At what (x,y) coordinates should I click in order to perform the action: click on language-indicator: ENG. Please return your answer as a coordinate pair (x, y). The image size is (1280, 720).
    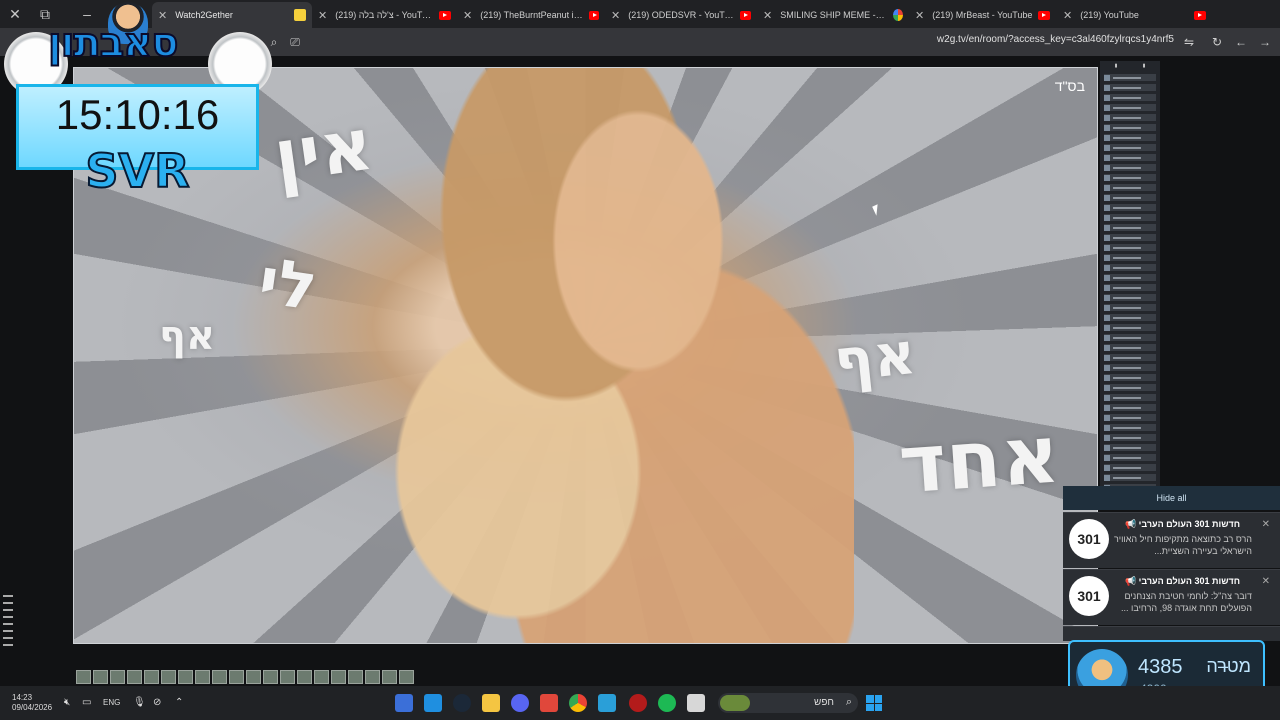
    Looking at the image, I should click on (111, 702).